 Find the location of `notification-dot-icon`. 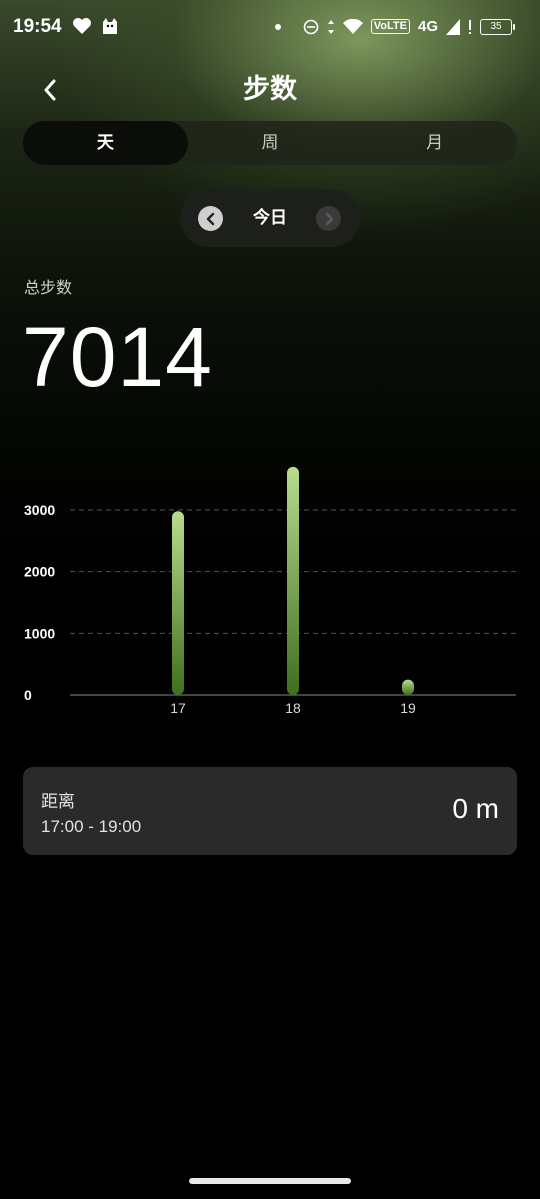

notification-dot-icon is located at coordinates (277, 26).